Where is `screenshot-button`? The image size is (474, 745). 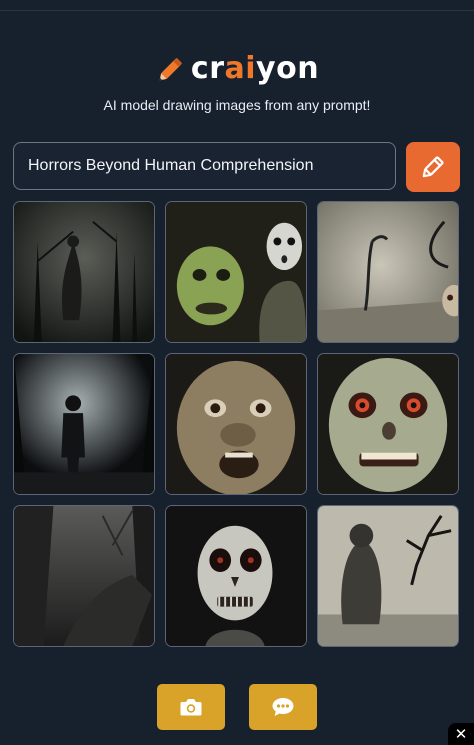 screenshot-button is located at coordinates (191, 707).